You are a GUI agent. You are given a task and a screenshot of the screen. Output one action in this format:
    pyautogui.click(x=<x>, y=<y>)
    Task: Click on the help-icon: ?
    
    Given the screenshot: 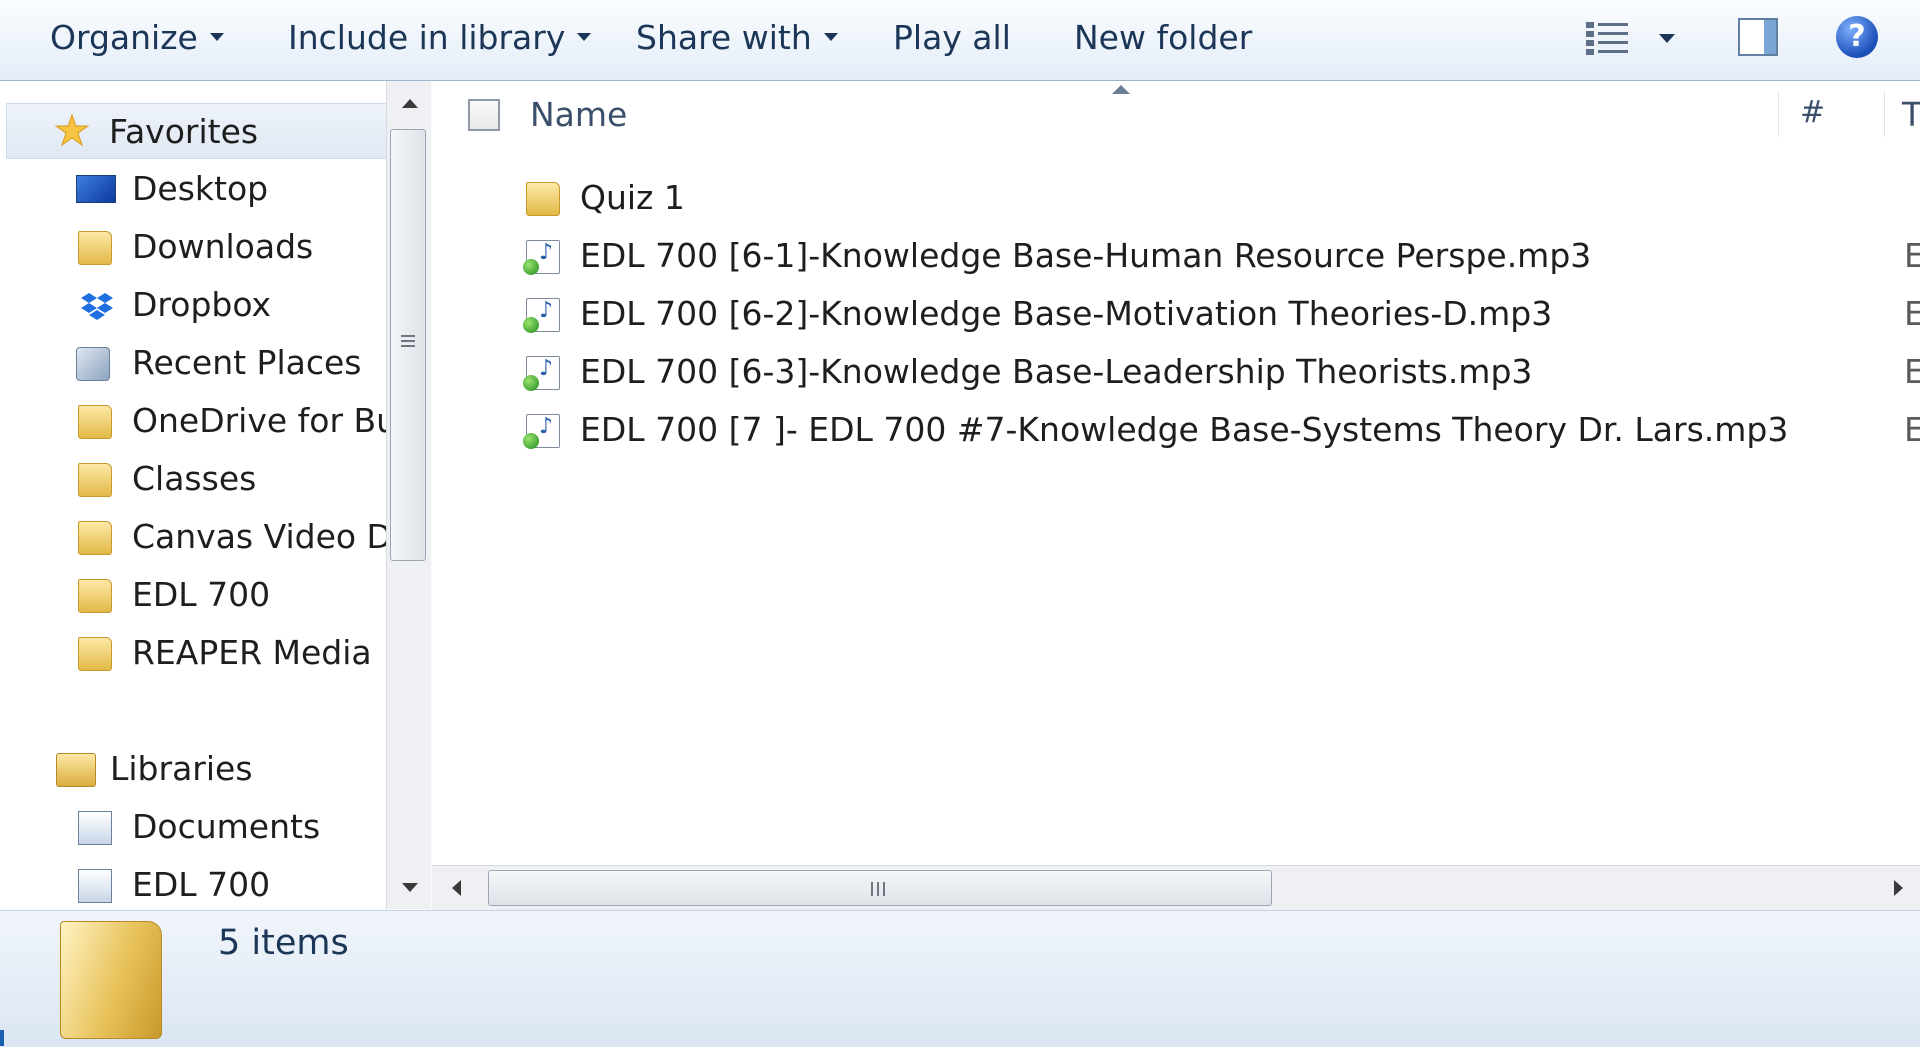 What is the action you would take?
    pyautogui.click(x=1857, y=37)
    